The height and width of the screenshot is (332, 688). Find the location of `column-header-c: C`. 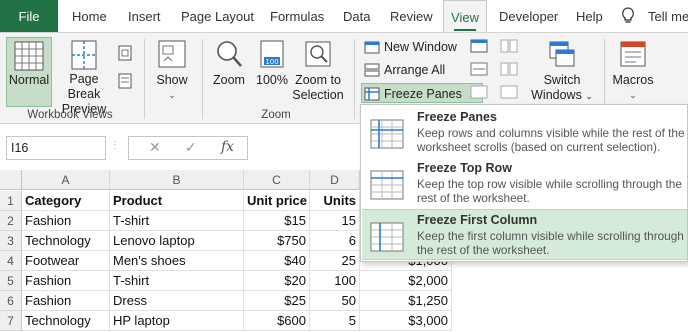

column-header-c: C is located at coordinates (277, 180).